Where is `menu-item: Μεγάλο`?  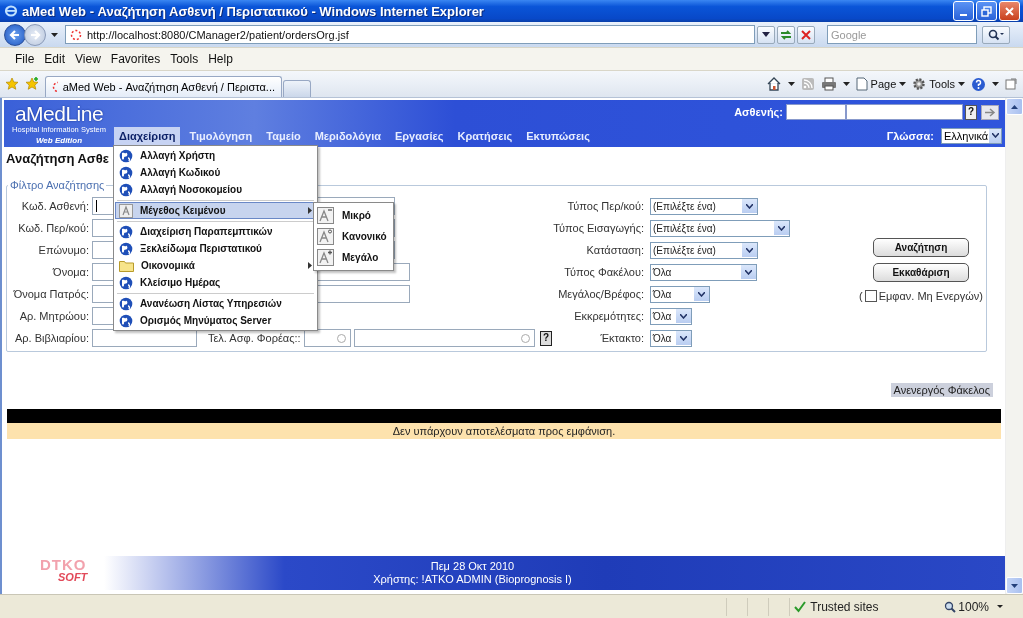 menu-item: Μεγάλο is located at coordinates (353, 257).